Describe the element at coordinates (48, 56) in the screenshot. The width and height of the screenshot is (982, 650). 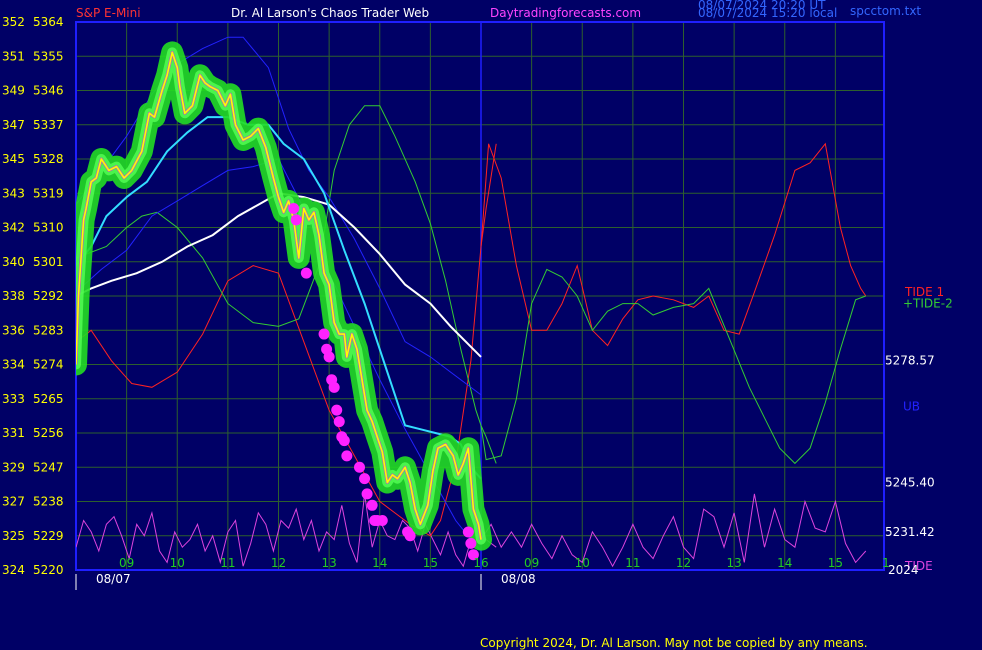
I see `y-tick-price: 5355` at that location.